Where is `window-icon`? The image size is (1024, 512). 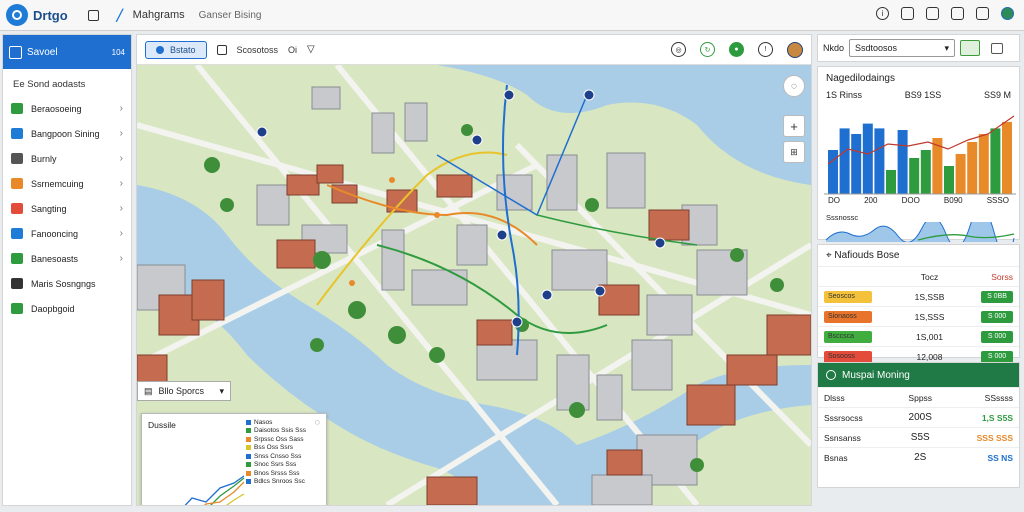 window-icon is located at coordinates (93, 15).